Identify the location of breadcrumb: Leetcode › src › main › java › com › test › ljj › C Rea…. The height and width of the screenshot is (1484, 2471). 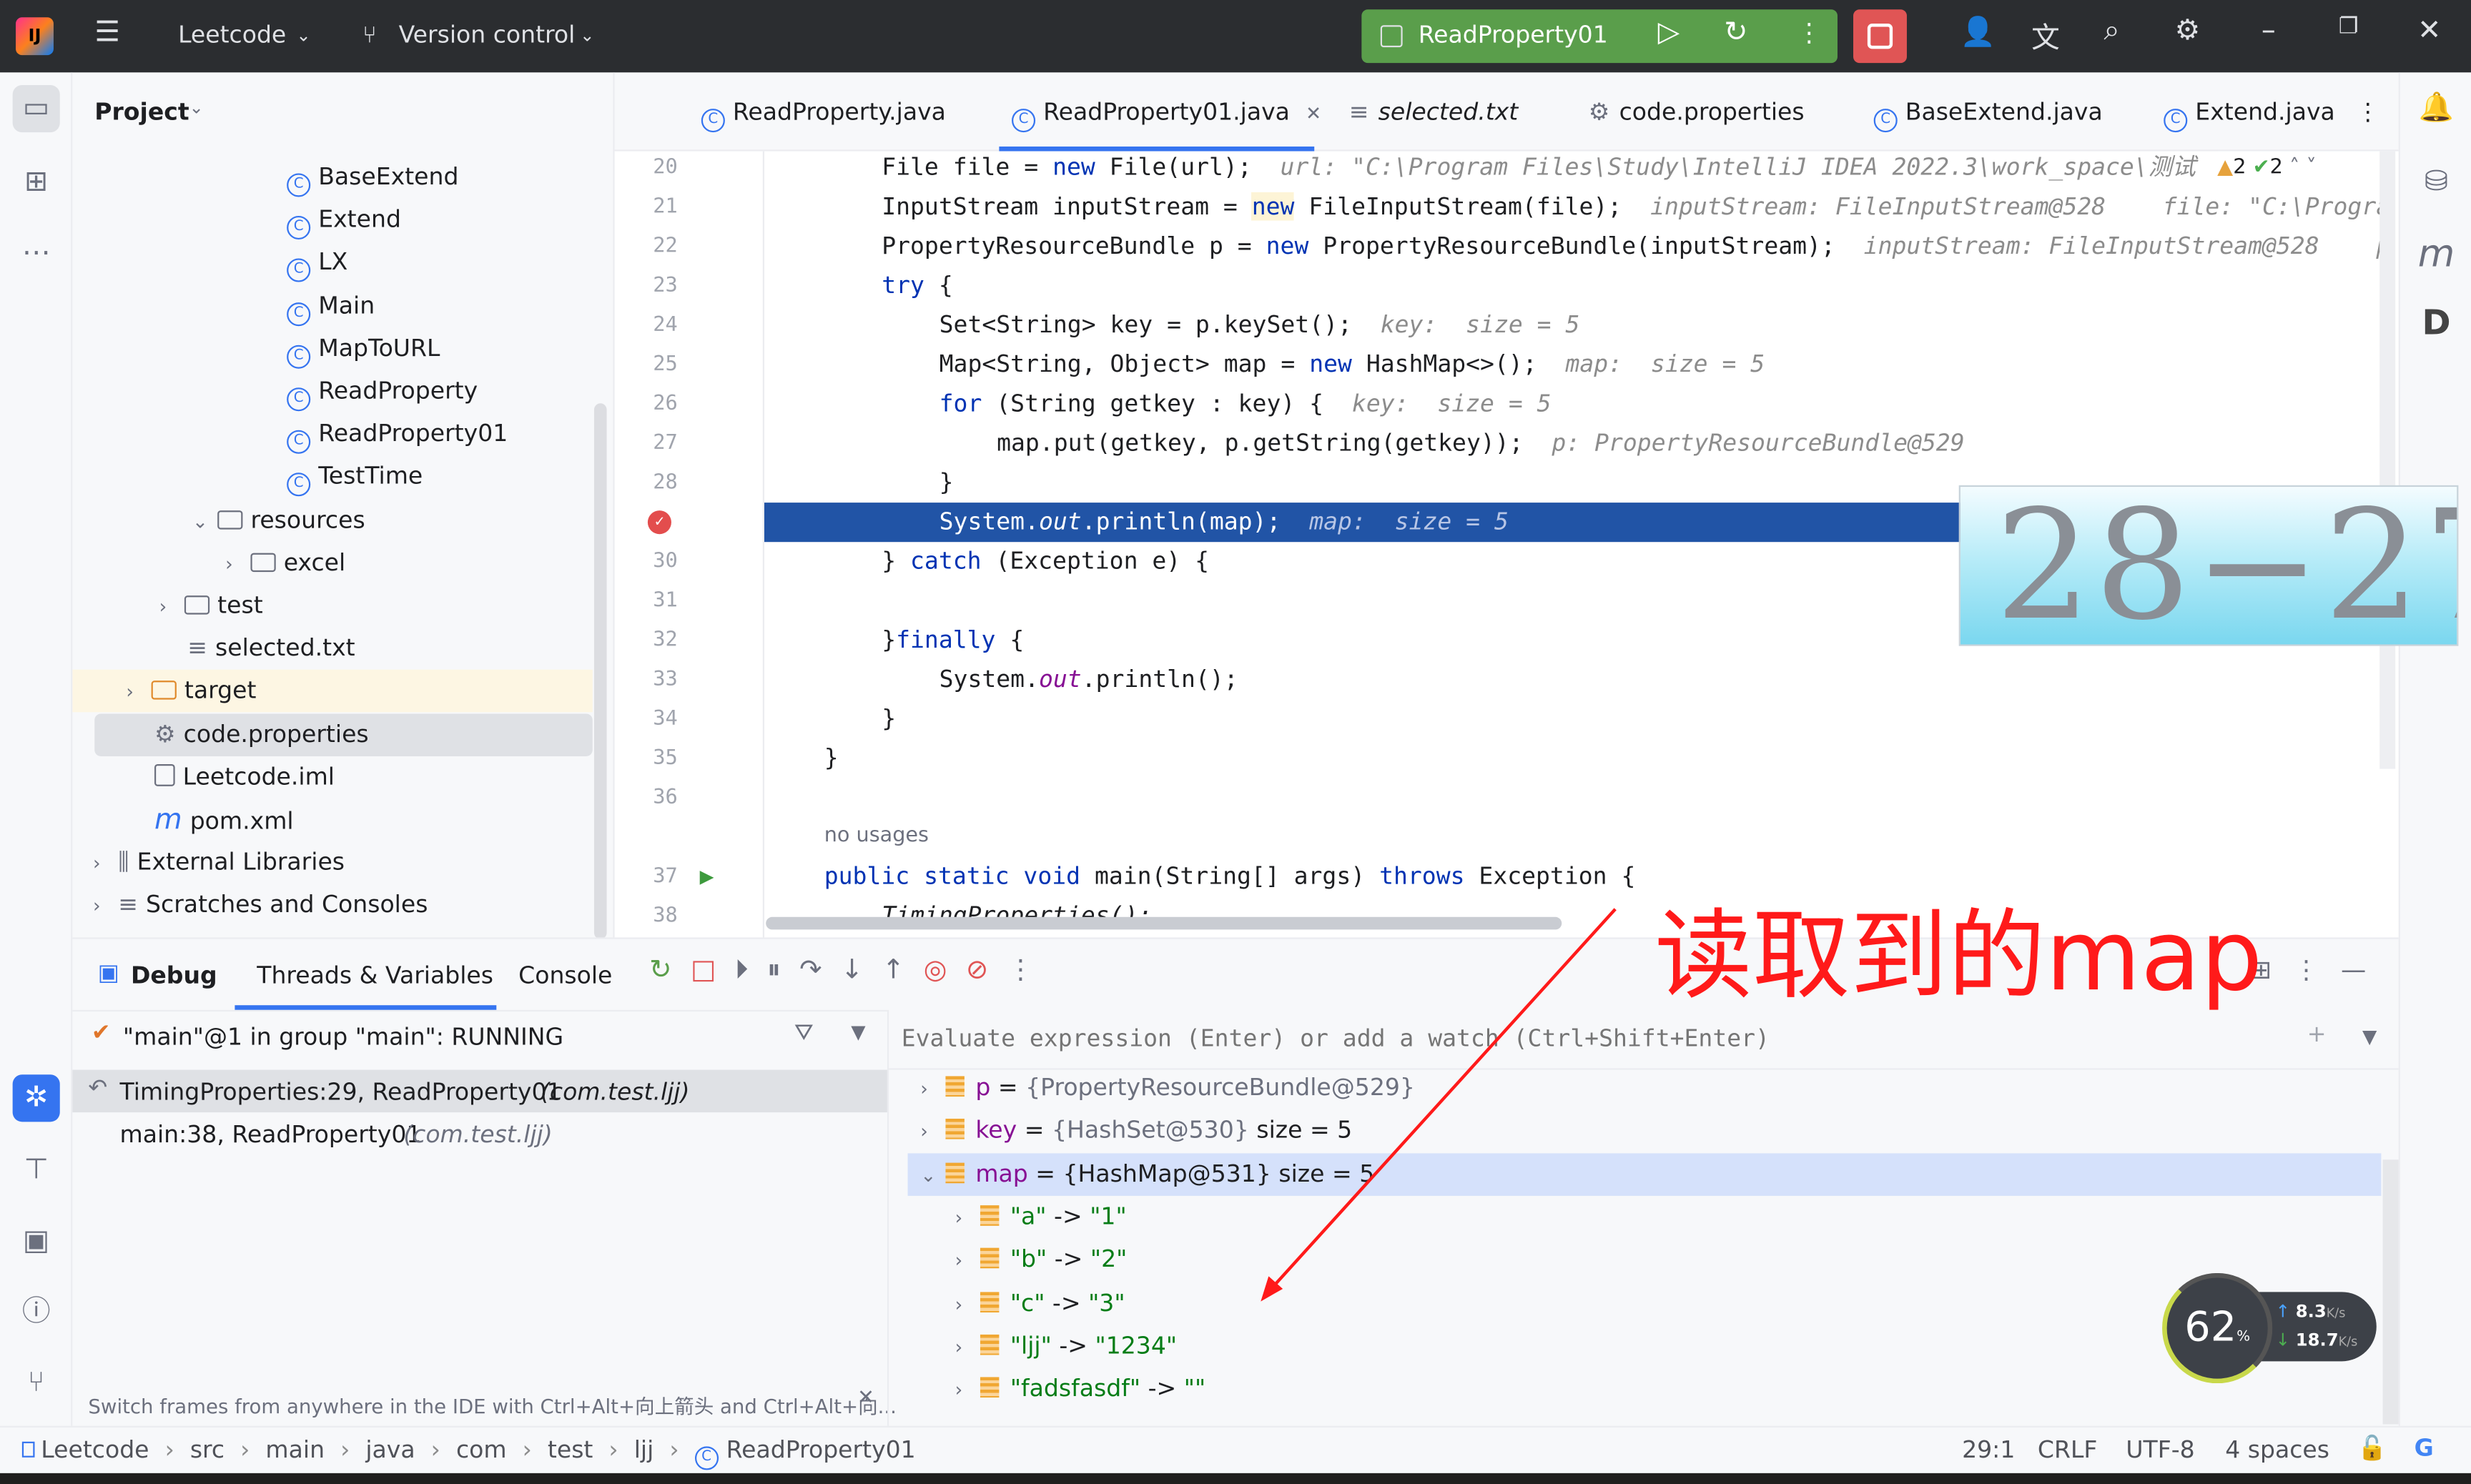
(468, 1452).